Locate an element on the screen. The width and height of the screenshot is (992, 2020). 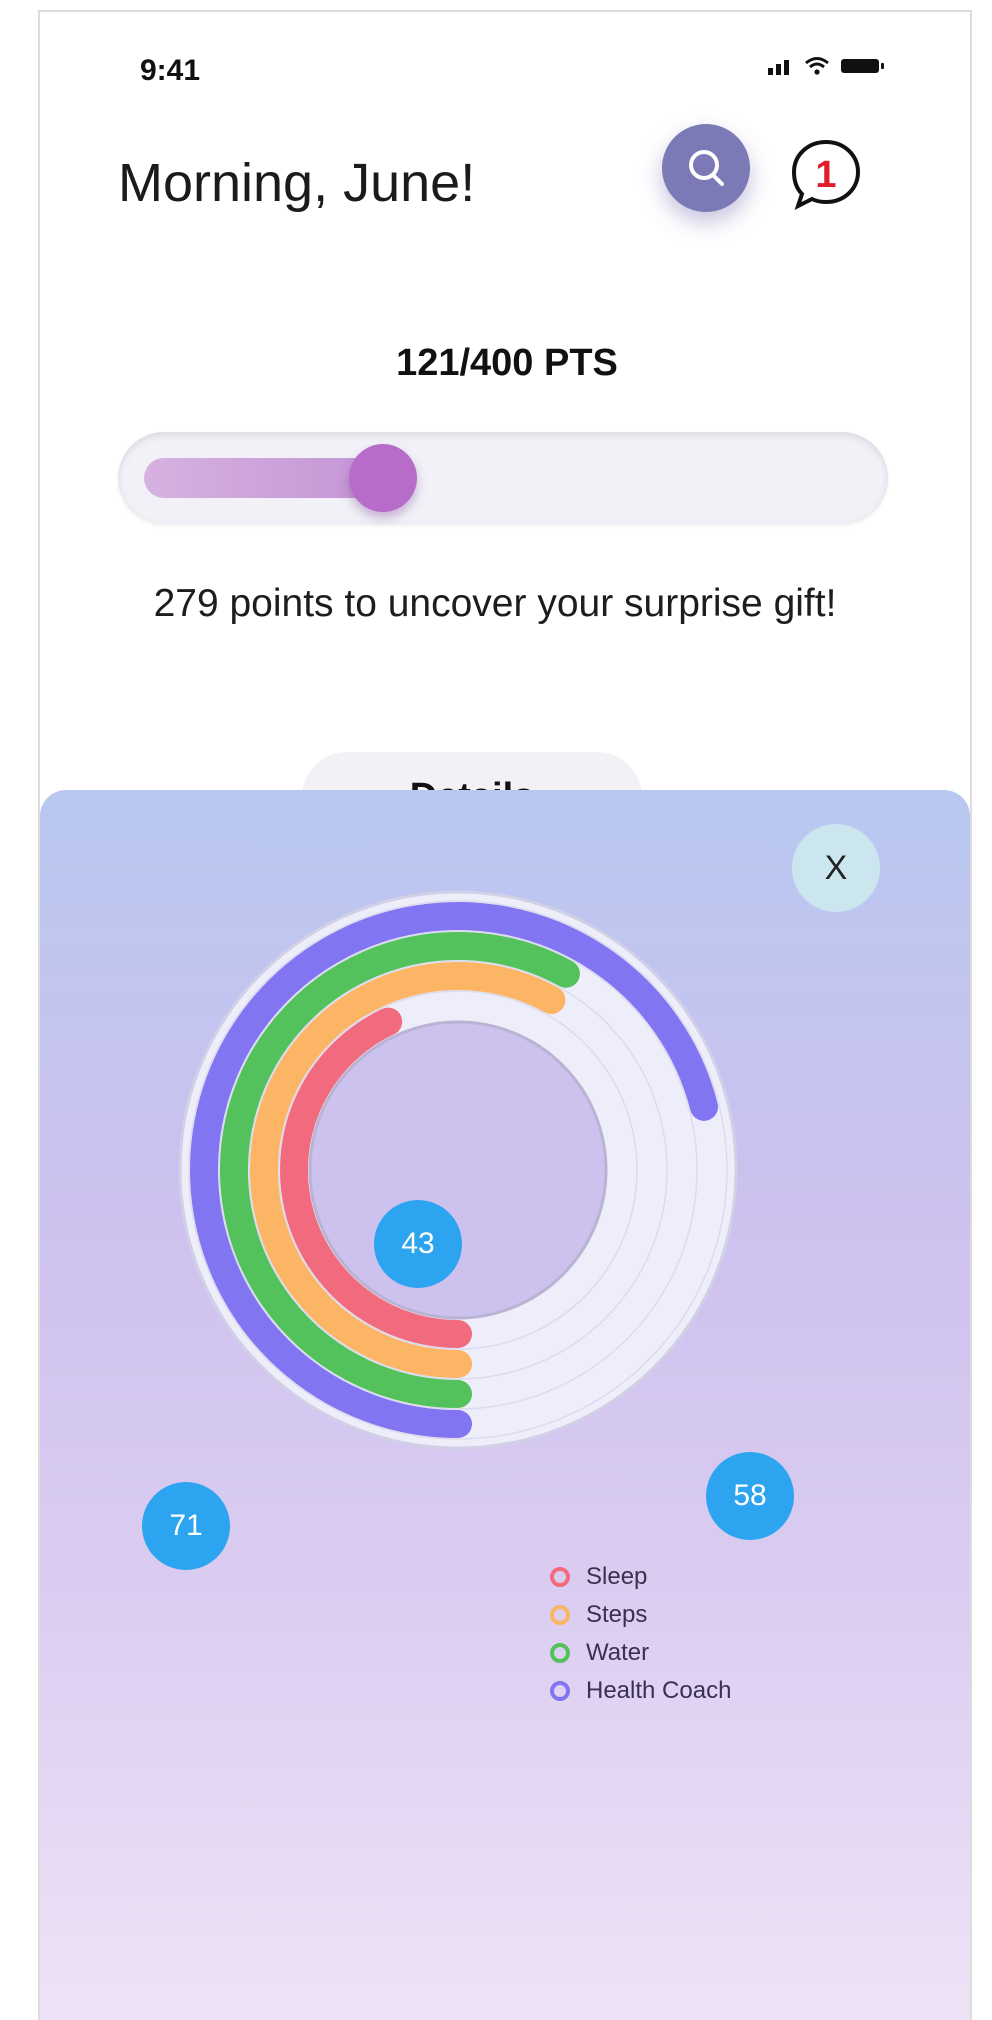
value-bubble-steps: 58 is located at coordinates (750, 1496).